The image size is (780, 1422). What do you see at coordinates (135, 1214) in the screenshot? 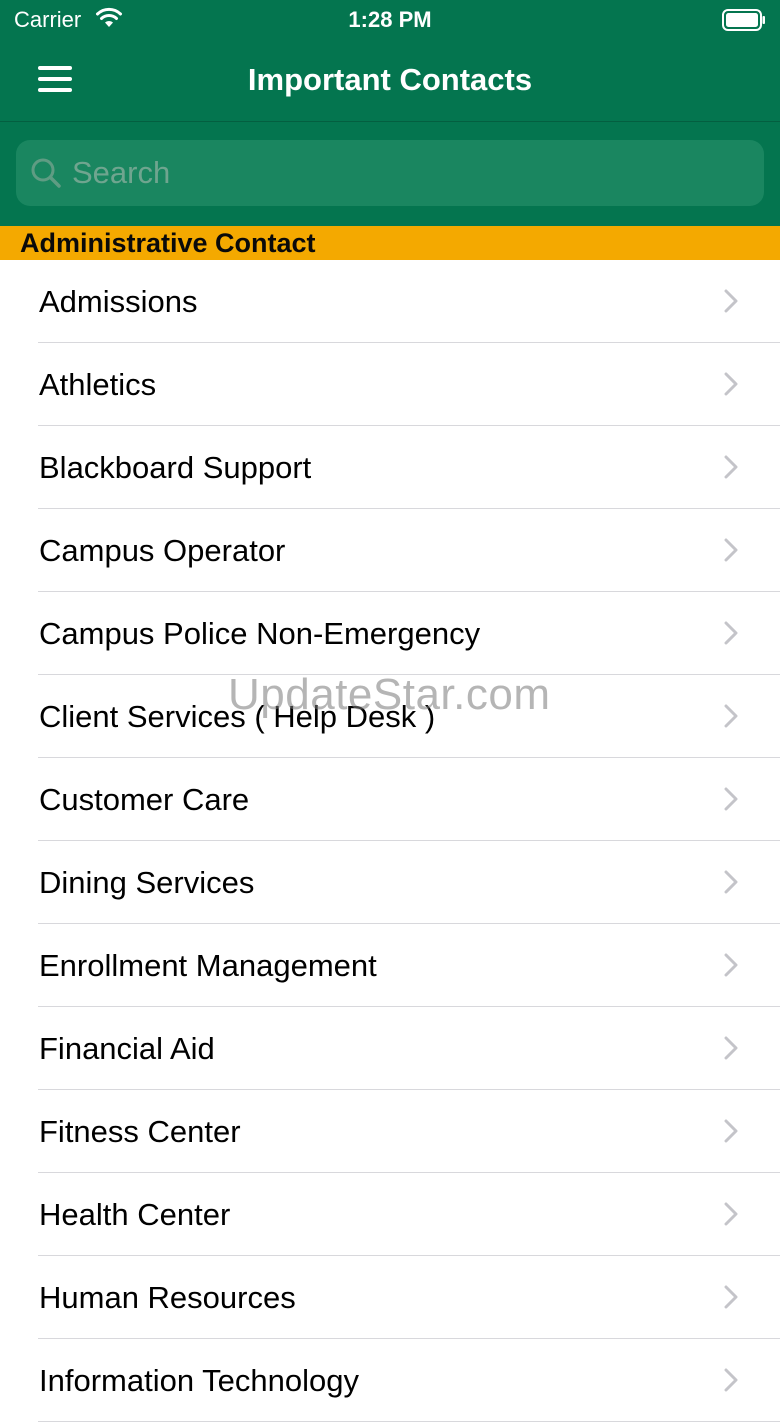
I see `contact-label: Health Center` at bounding box center [135, 1214].